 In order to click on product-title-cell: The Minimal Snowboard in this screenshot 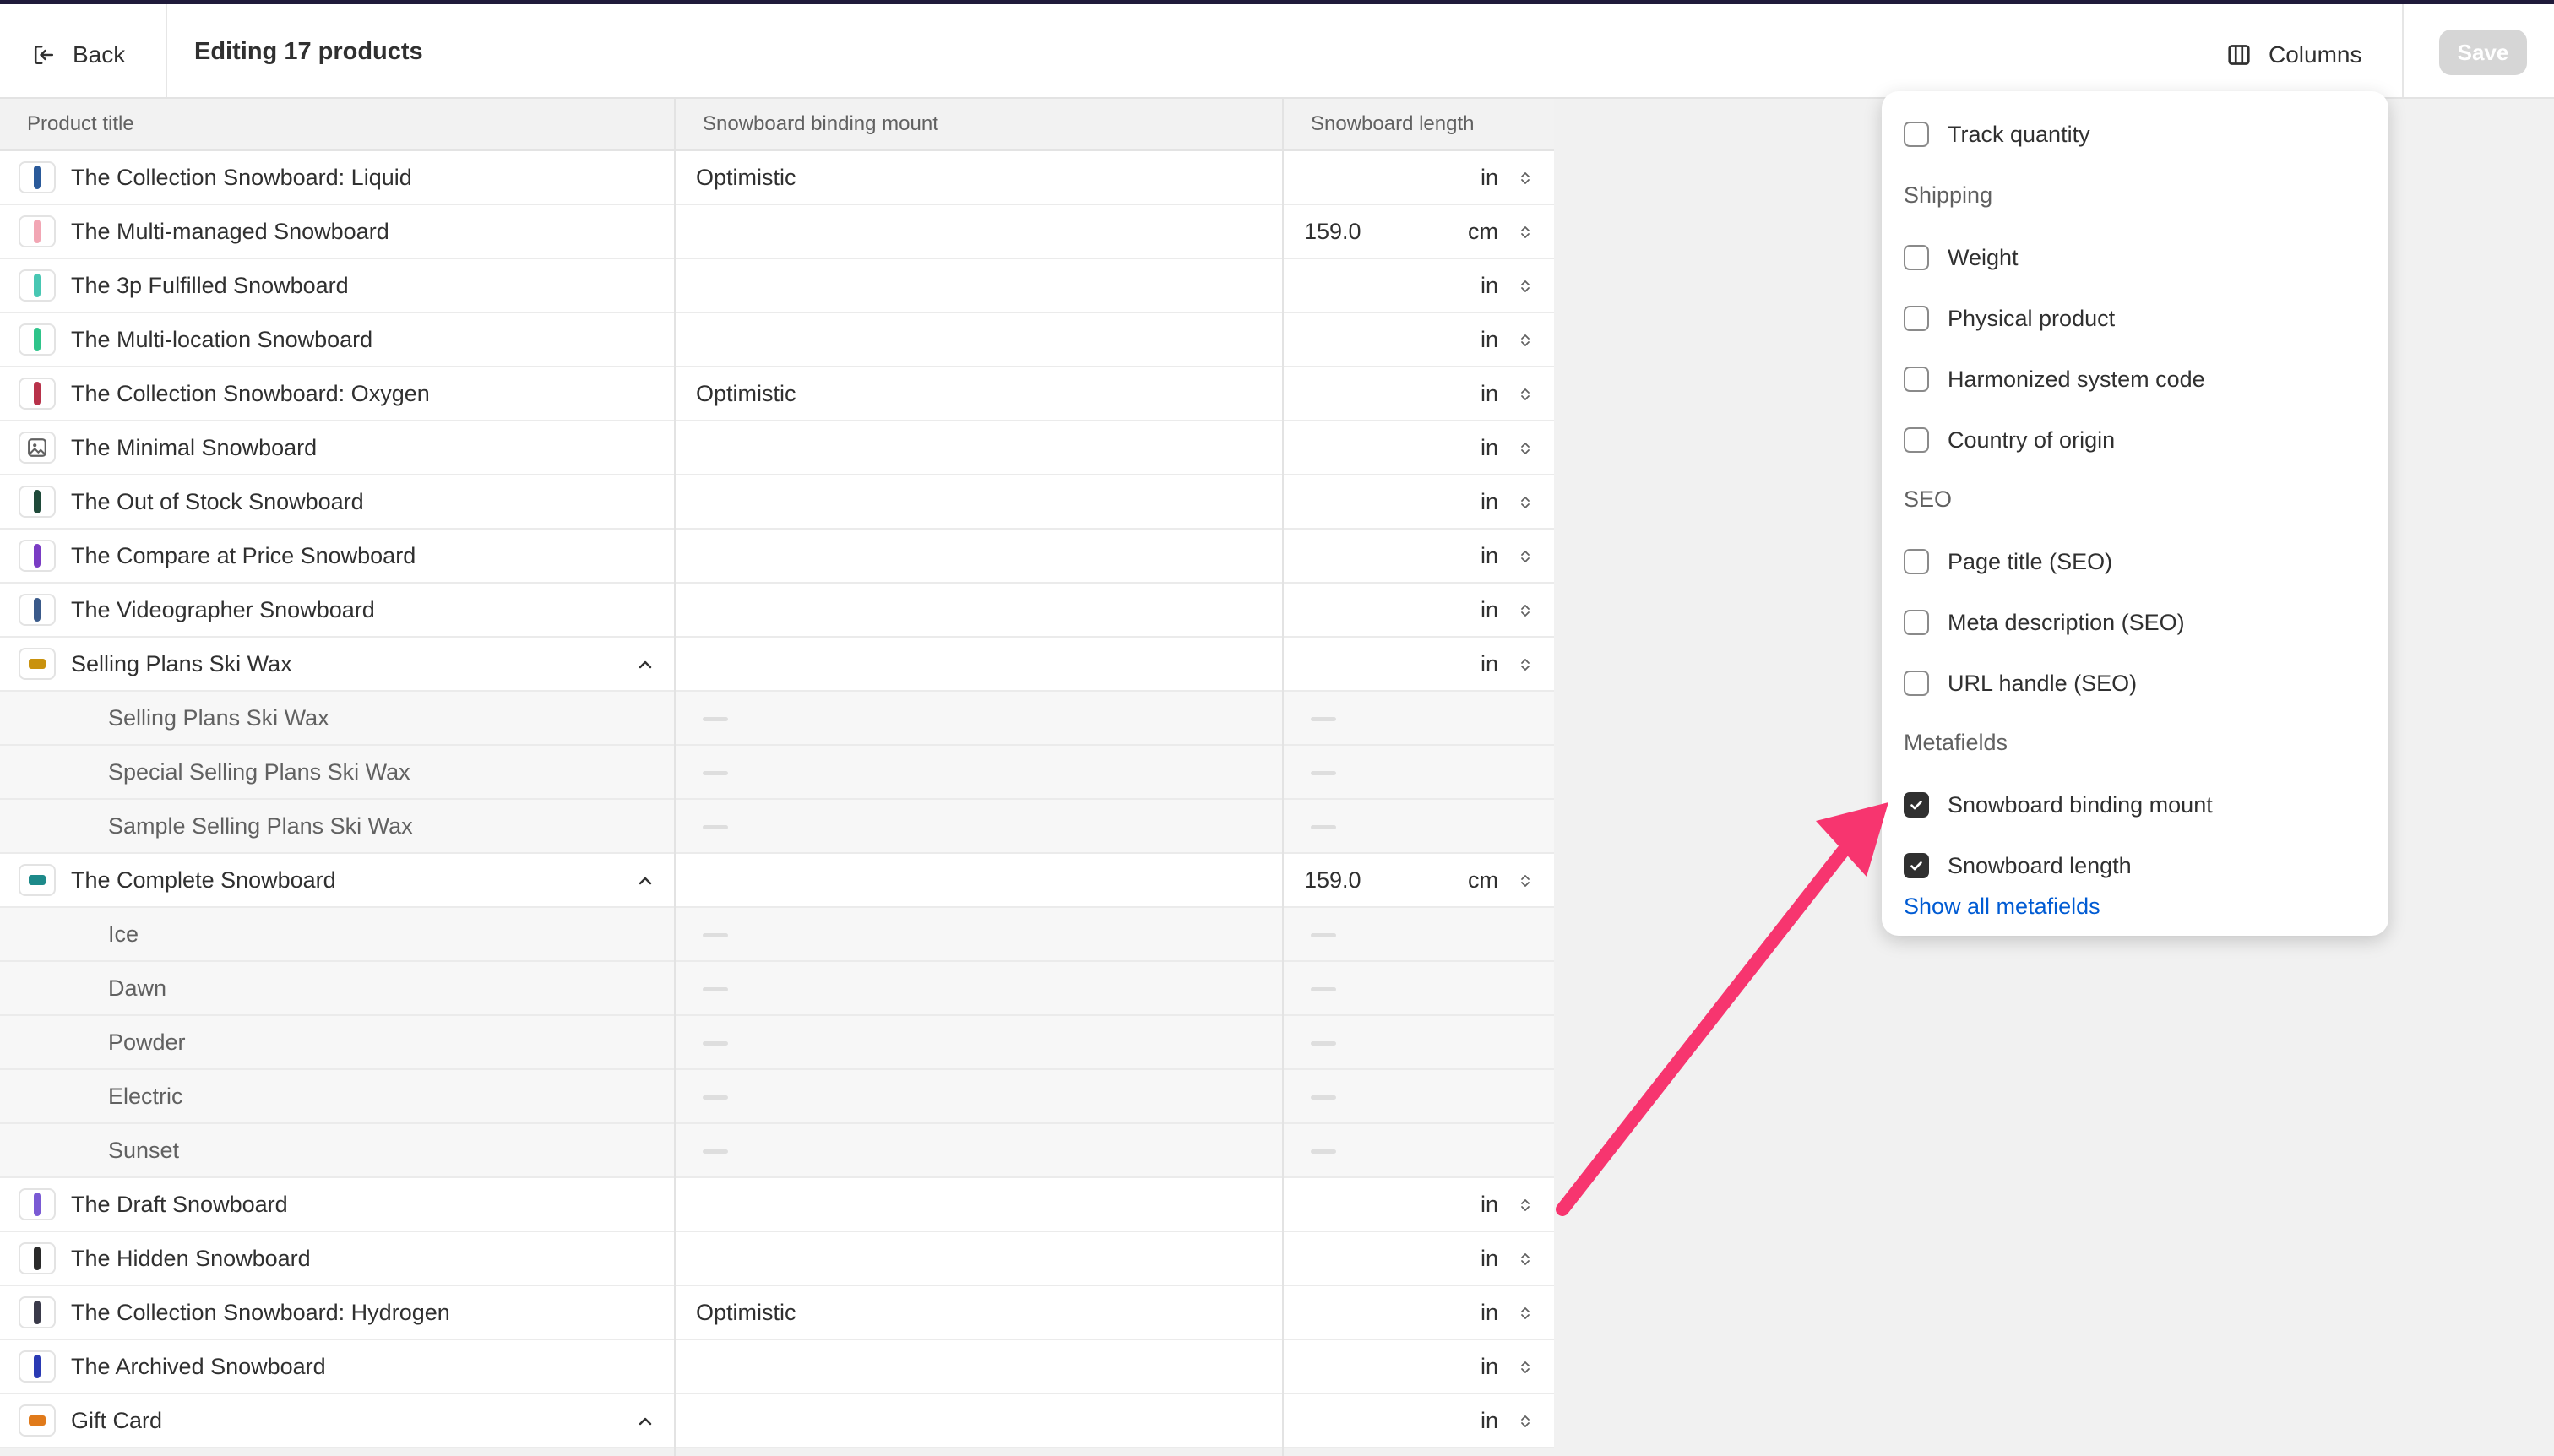, I will do `click(194, 447)`.